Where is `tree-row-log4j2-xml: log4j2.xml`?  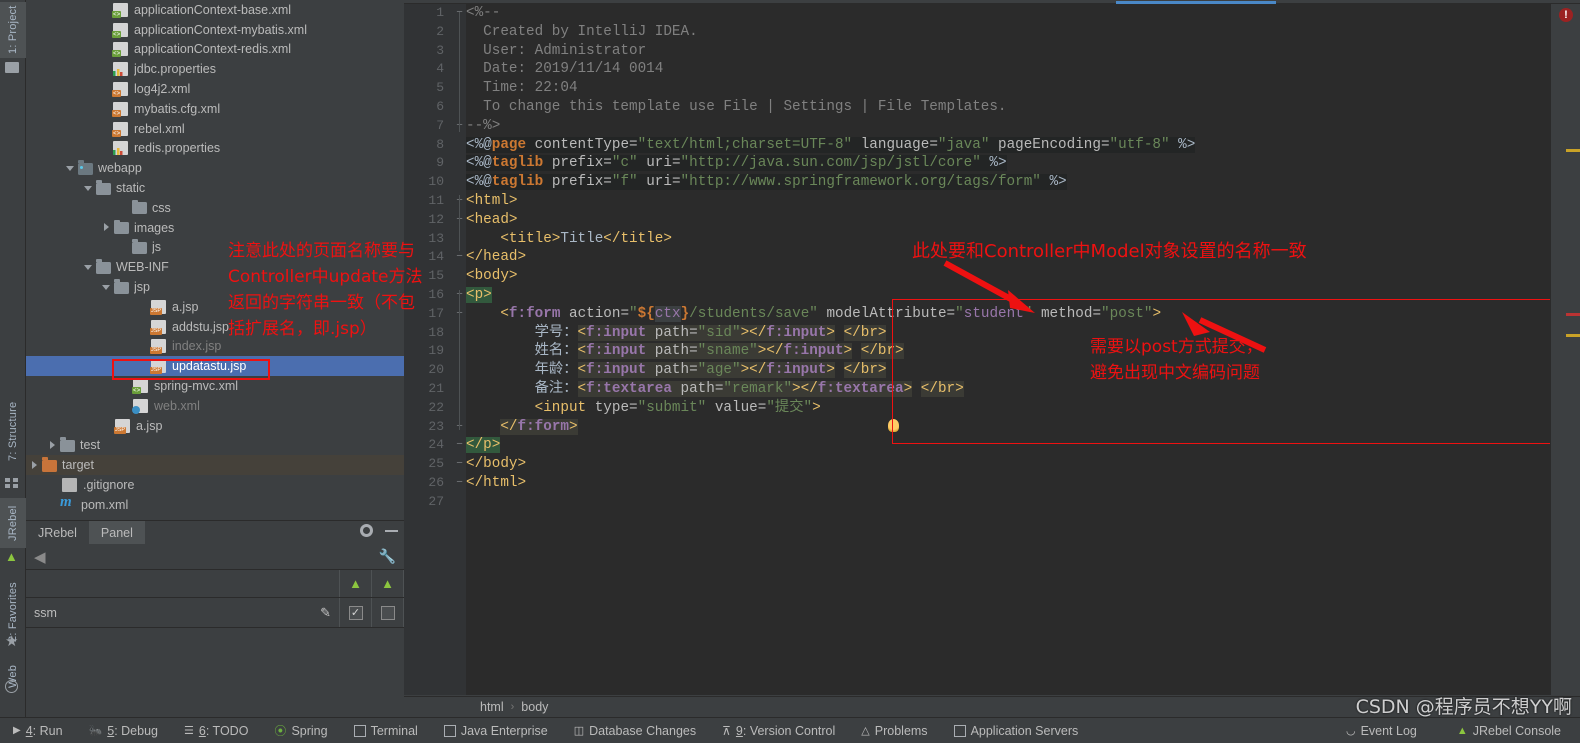 tree-row-log4j2-xml: log4j2.xml is located at coordinates (215, 89).